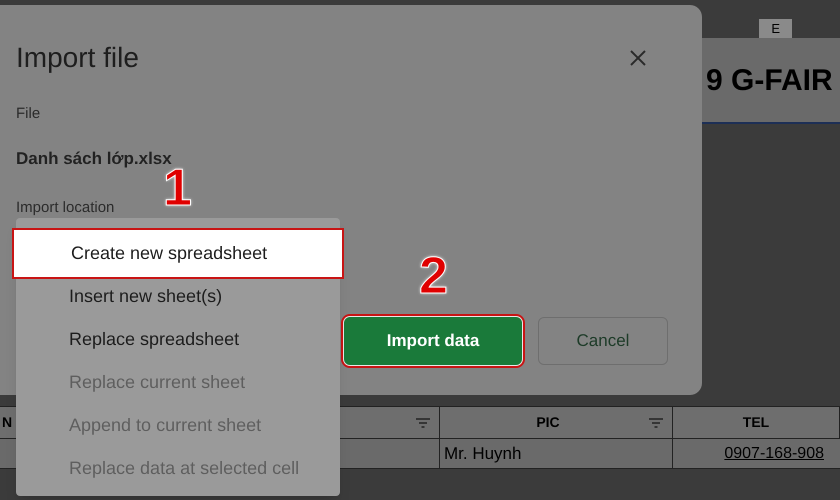 Image resolution: width=840 pixels, height=500 pixels. I want to click on menu-item: Replace spreadsheet, so click(178, 339).